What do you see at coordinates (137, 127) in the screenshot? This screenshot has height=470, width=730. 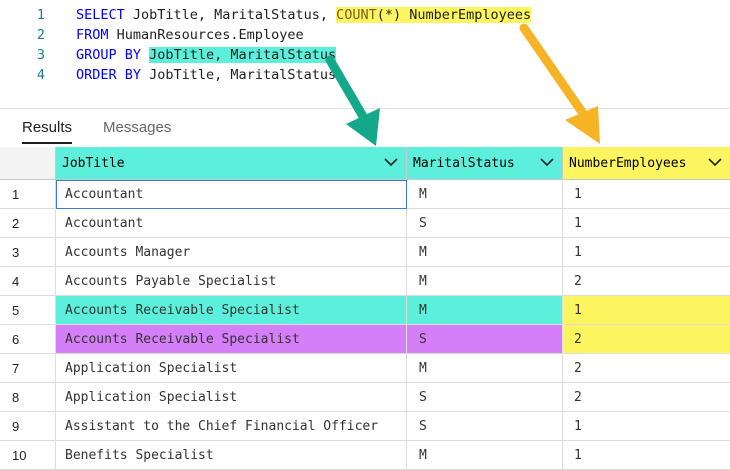 I see `tab-messages: Messages` at bounding box center [137, 127].